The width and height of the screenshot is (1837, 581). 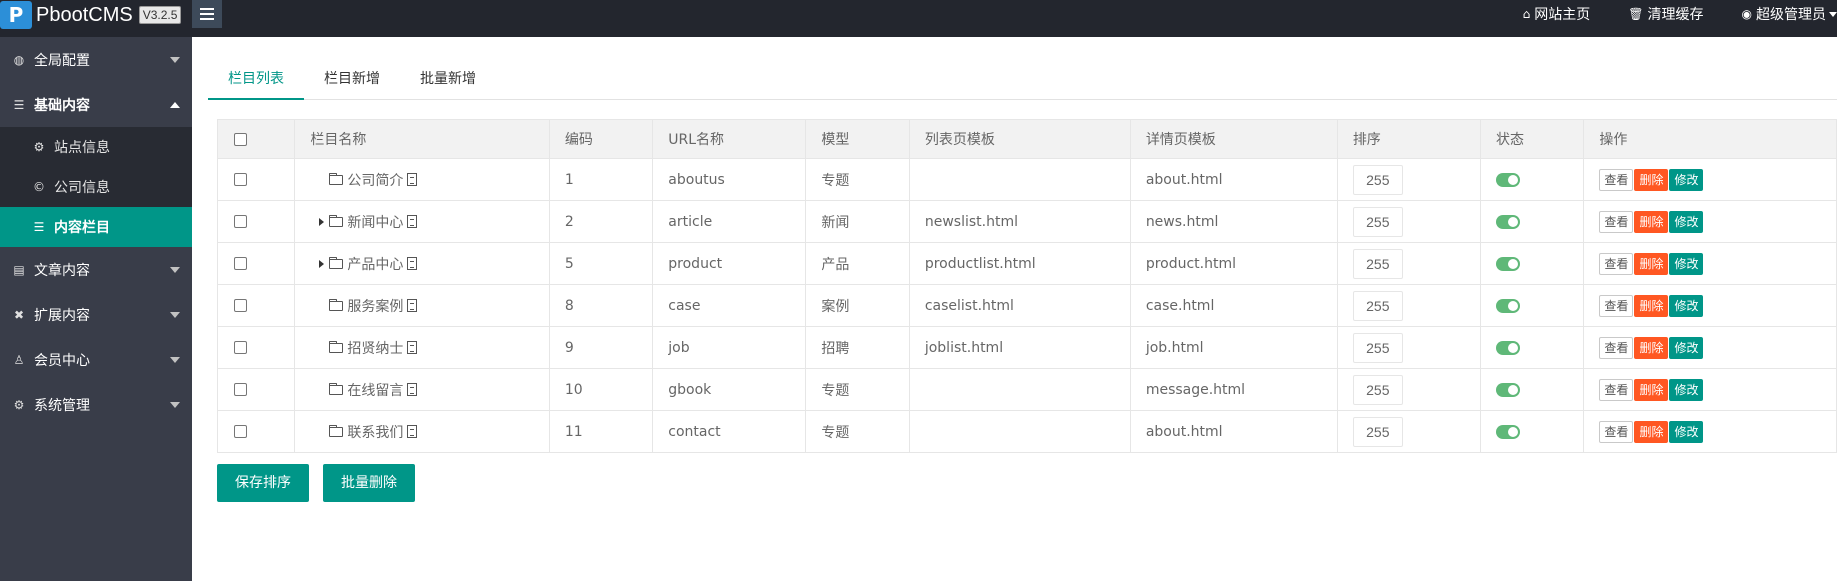 What do you see at coordinates (422, 389) in the screenshot?
I see `name-cell: 在线留言` at bounding box center [422, 389].